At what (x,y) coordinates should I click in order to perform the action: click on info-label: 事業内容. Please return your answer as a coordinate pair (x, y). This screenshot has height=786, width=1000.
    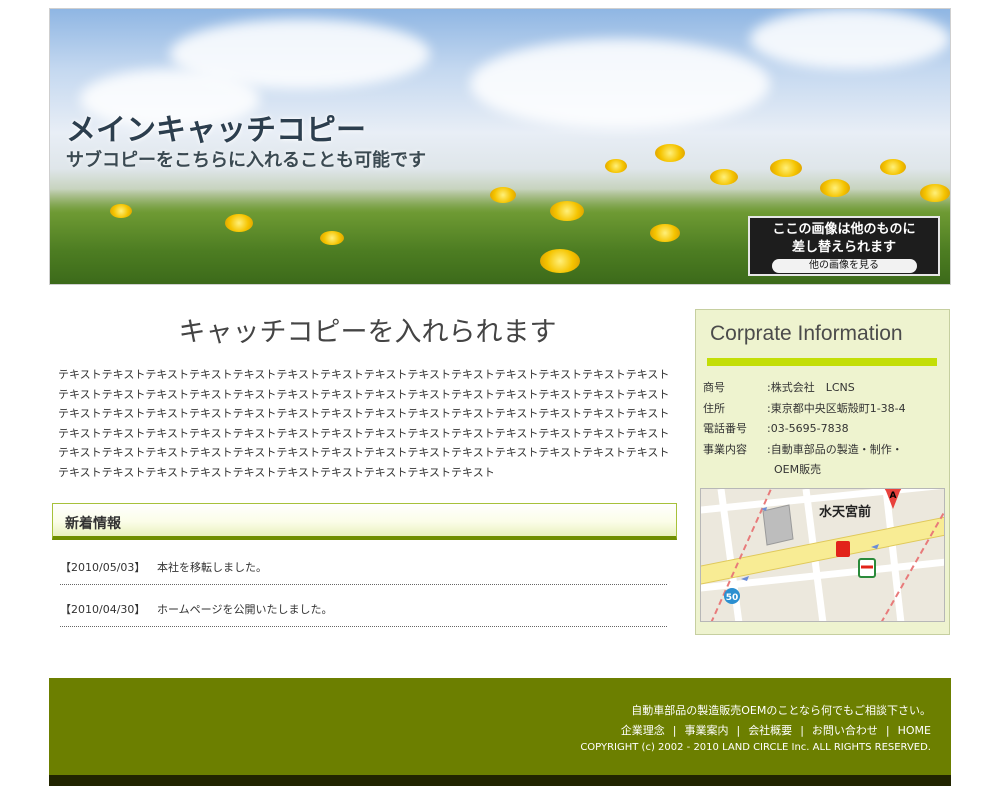
    Looking at the image, I should click on (725, 449).